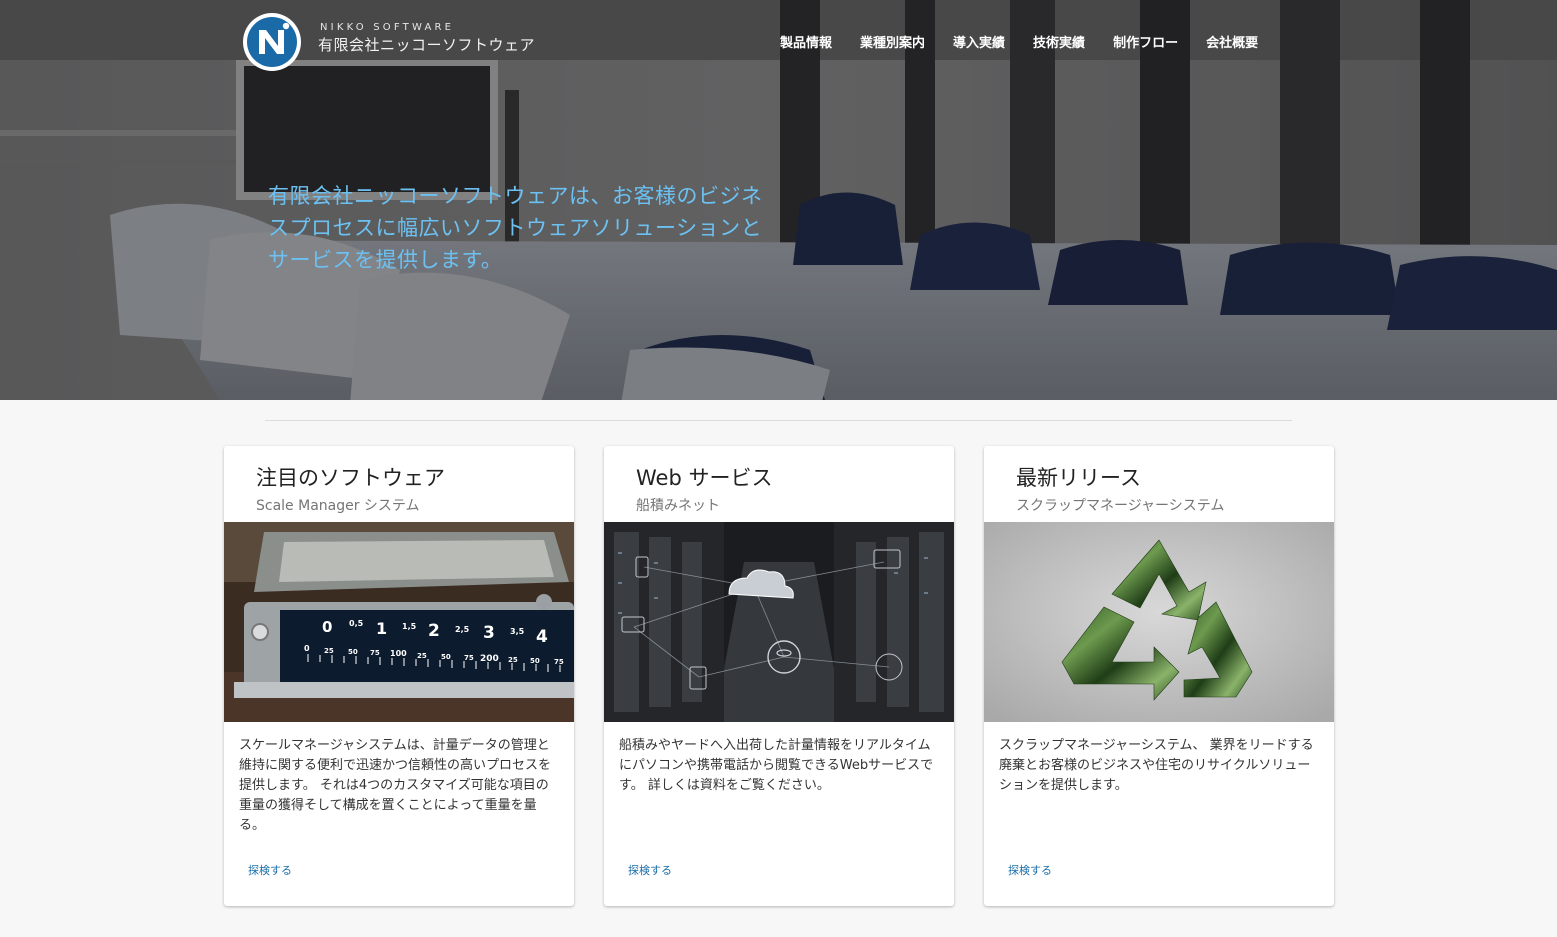 This screenshot has height=937, width=1557. Describe the element at coordinates (678, 506) in the screenshot. I see `card-subtitle: 船積みネット` at that location.